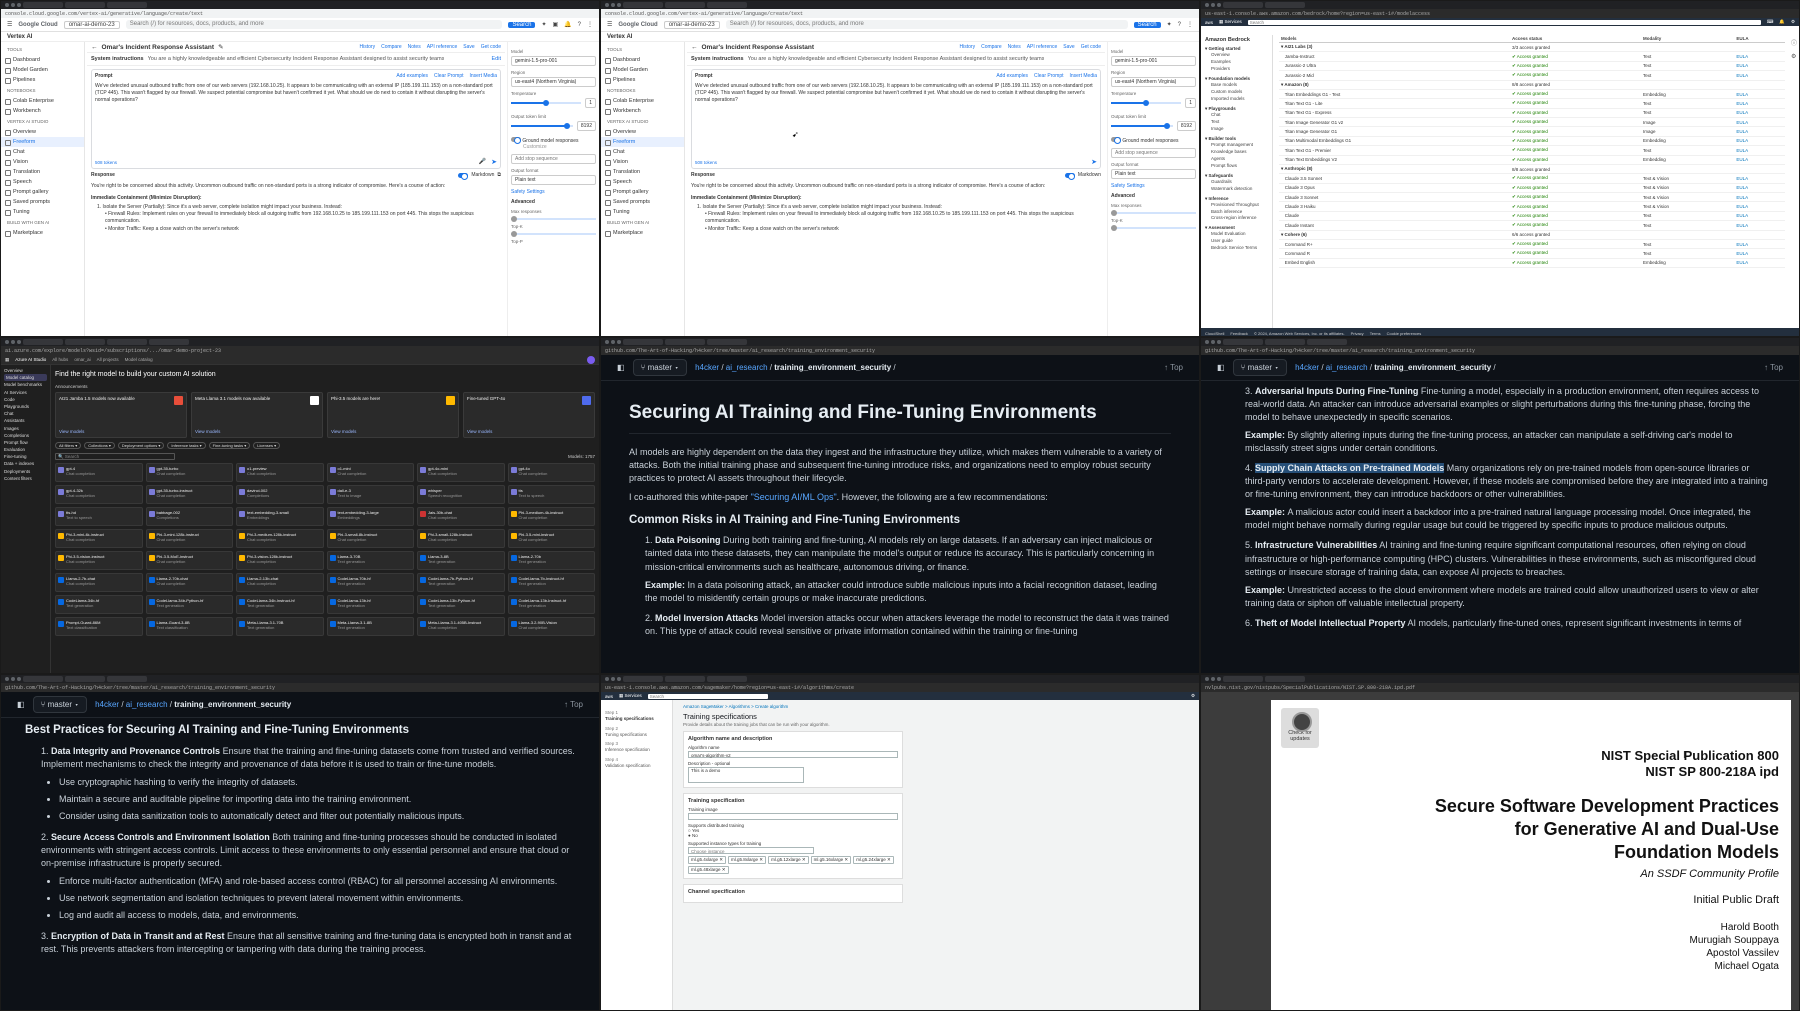  Describe the element at coordinates (1395, 39) in the screenshot. I see `column-header: Models` at that location.